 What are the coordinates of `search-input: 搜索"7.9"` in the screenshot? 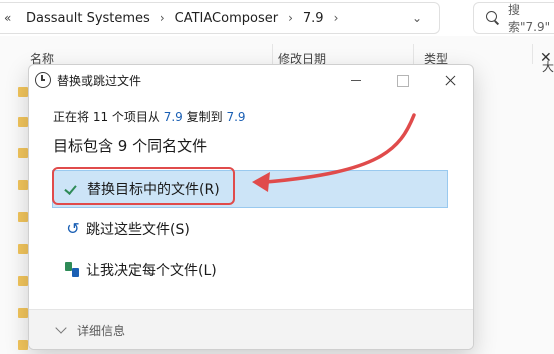 It's located at (513, 18).